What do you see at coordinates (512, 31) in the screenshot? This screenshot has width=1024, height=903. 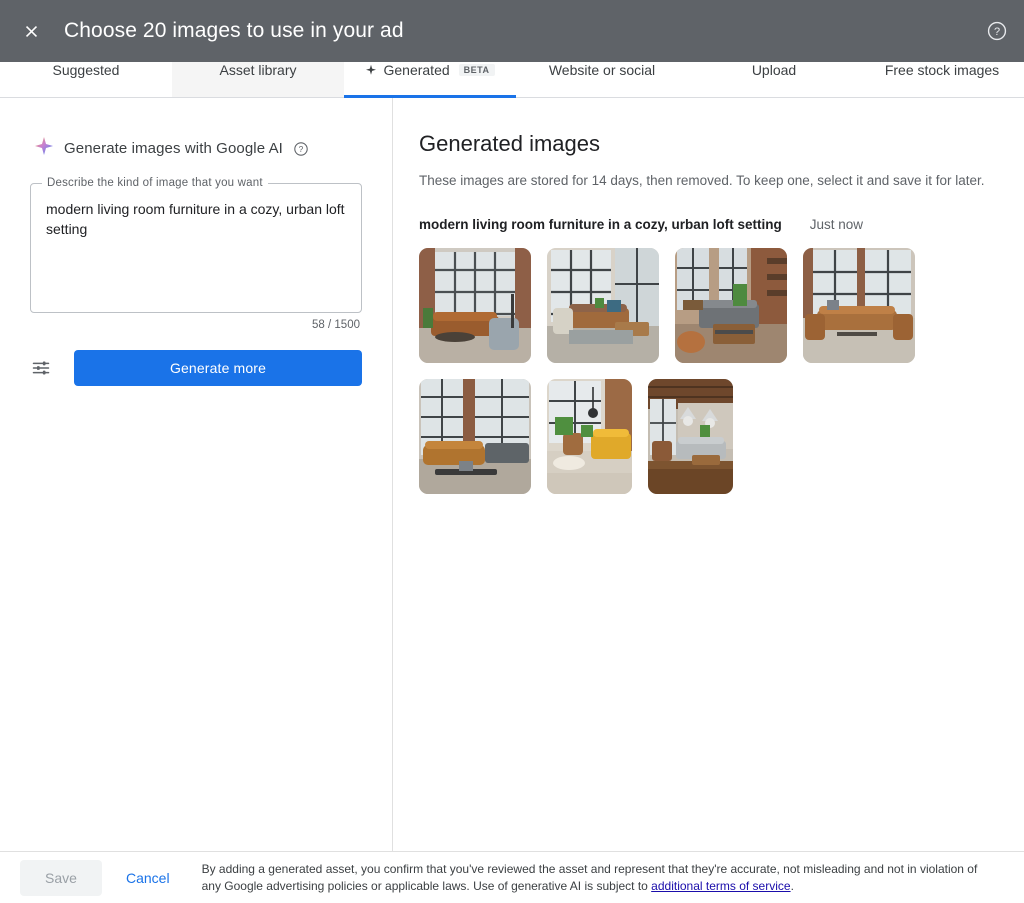 I see `dialog-header: Choose 20 images to use in your ad ?` at bounding box center [512, 31].